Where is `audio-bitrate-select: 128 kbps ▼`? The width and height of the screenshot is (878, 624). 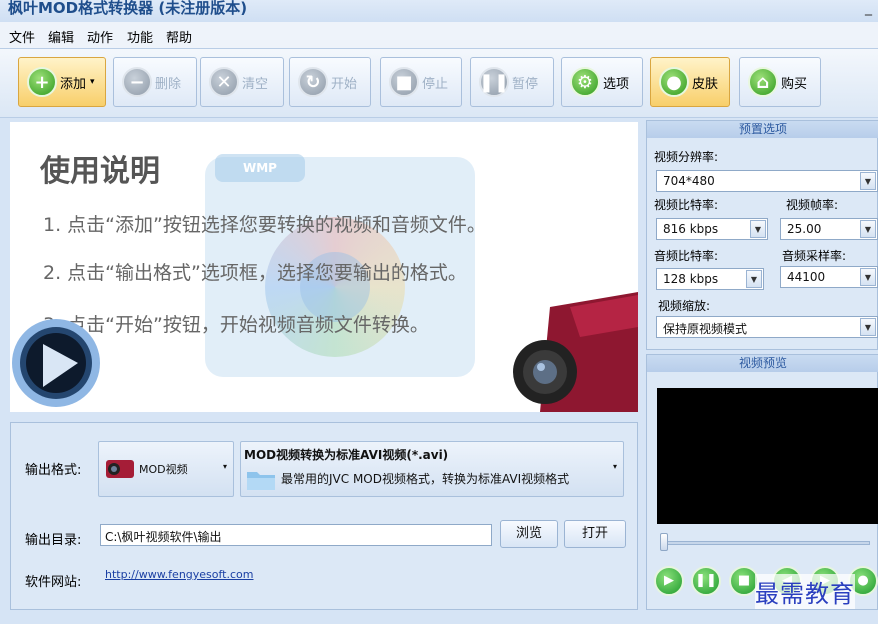 audio-bitrate-select: 128 kbps ▼ is located at coordinates (710, 279).